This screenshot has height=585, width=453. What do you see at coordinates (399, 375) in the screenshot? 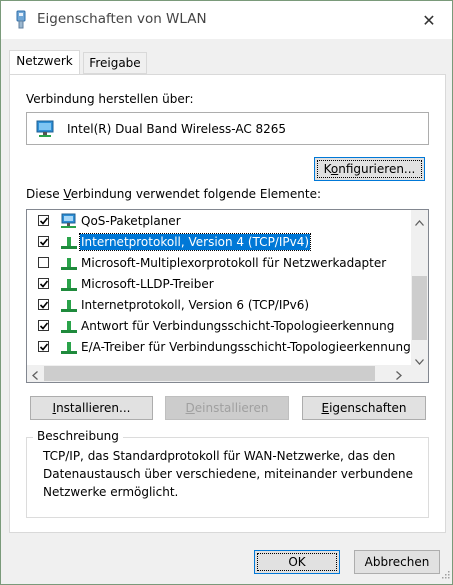
I see `scroll-right-icon` at bounding box center [399, 375].